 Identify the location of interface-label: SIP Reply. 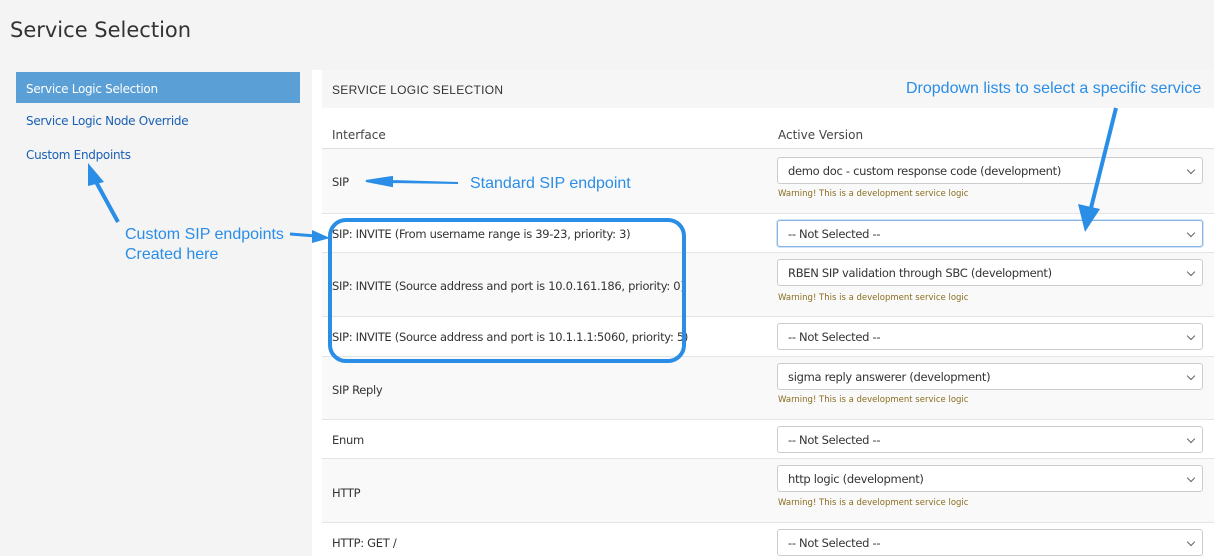
(357, 390).